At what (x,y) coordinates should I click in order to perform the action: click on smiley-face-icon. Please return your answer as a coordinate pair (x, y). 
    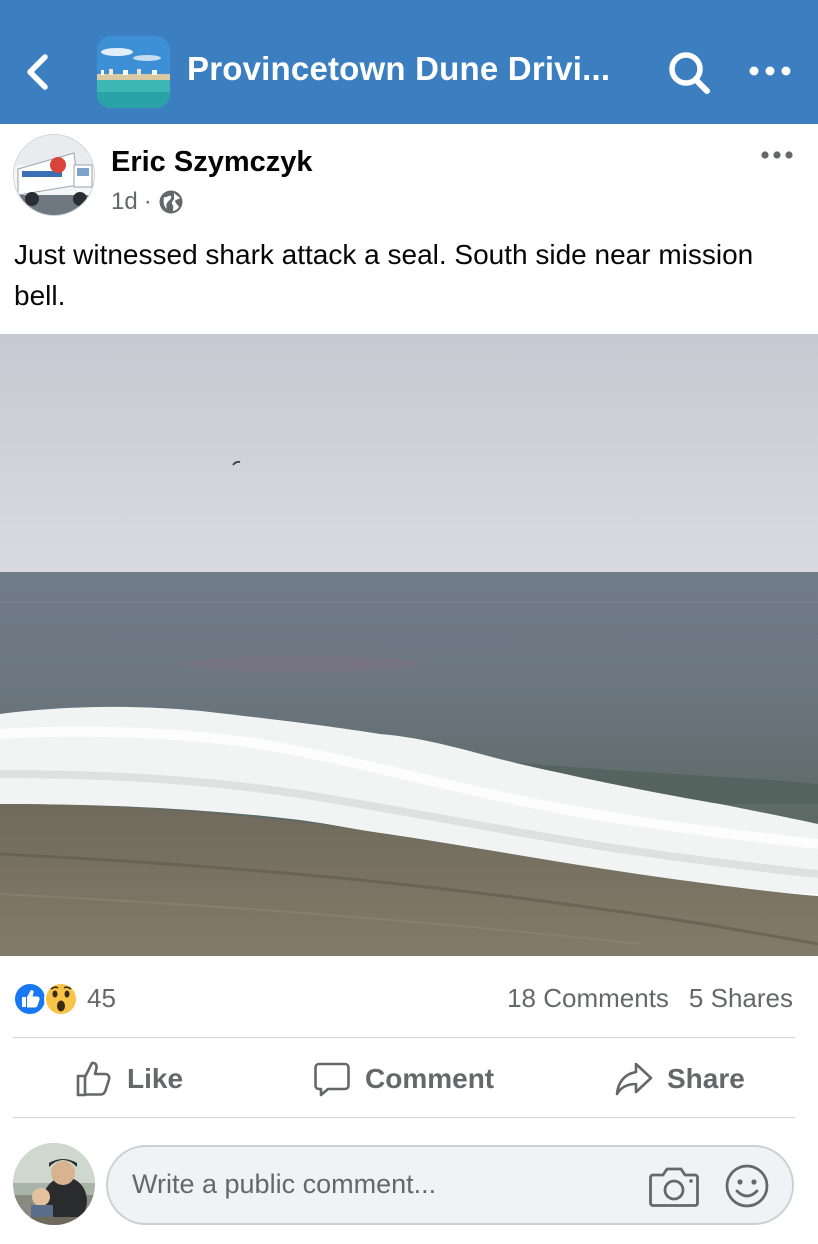
    Looking at the image, I should click on (747, 1186).